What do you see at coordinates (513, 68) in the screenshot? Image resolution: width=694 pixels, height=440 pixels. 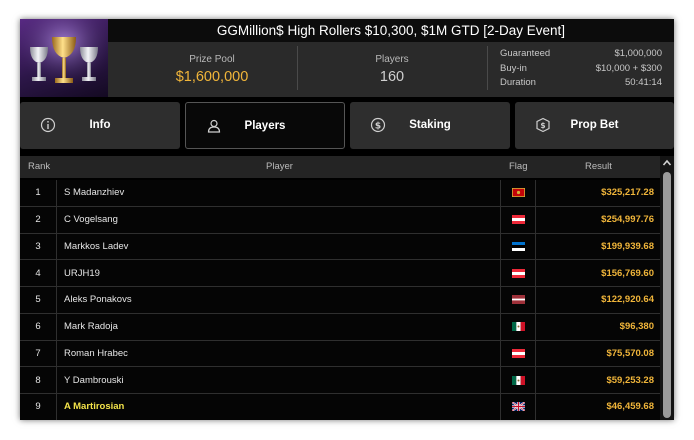 I see `detail-label: Buy-in` at bounding box center [513, 68].